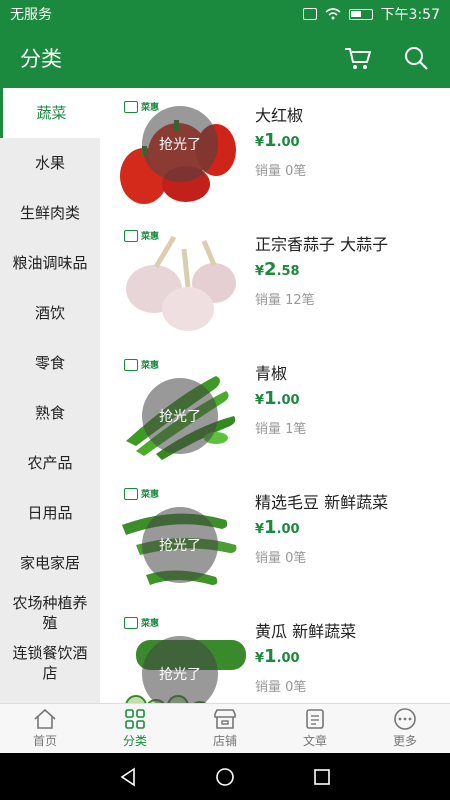 Image resolution: width=450 pixels, height=800 pixels. I want to click on sidebar-item-label: 农产品, so click(50, 463).